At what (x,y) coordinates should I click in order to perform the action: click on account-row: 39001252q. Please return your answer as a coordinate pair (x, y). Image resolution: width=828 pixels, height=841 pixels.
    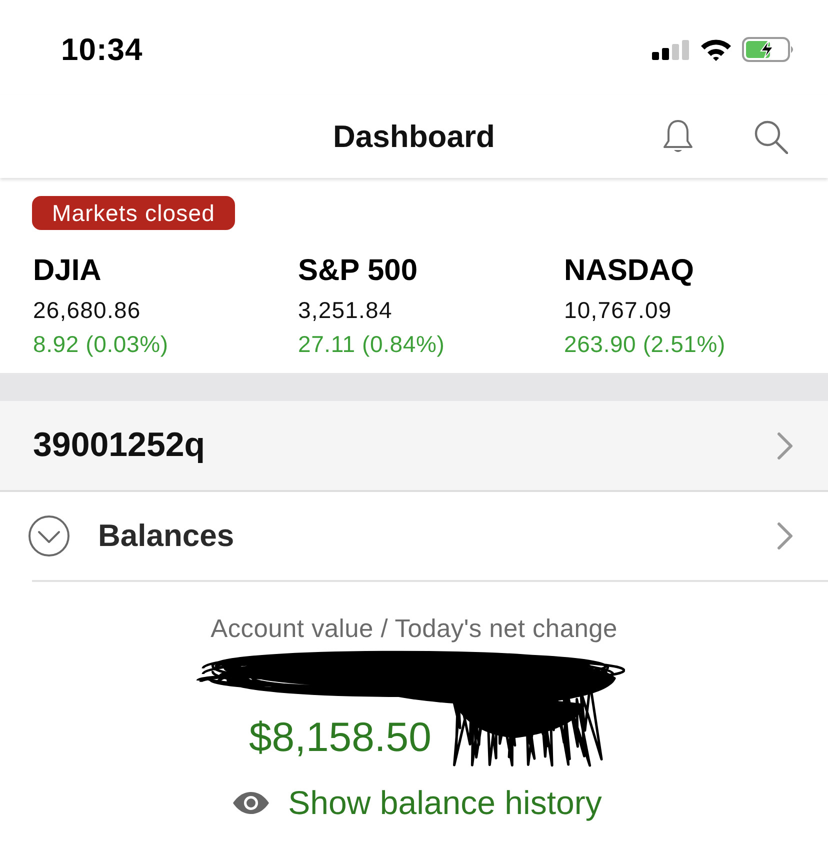
    Looking at the image, I should click on (414, 446).